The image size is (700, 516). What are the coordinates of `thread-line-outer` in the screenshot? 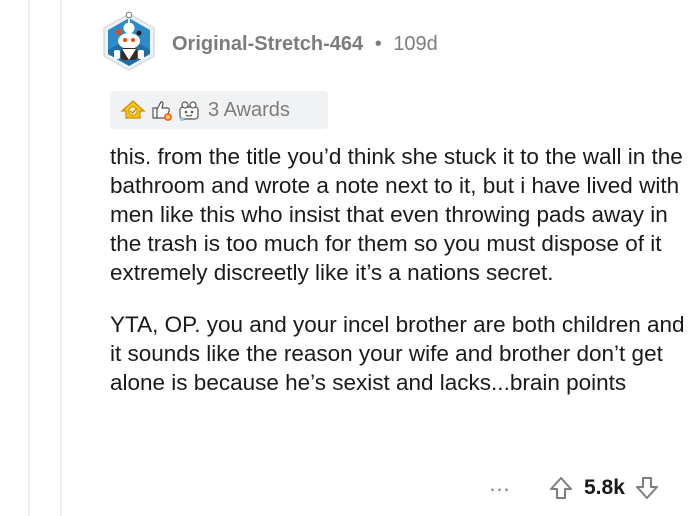 It's located at (29, 258).